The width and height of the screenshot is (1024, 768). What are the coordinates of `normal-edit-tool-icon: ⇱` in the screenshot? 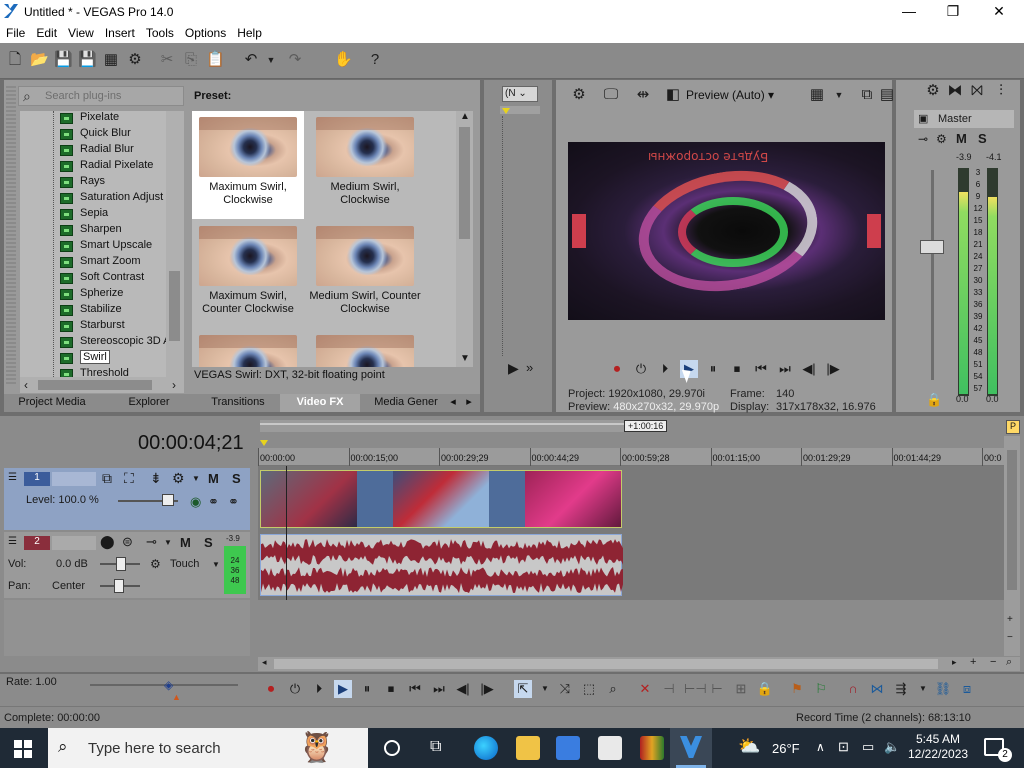 It's located at (523, 689).